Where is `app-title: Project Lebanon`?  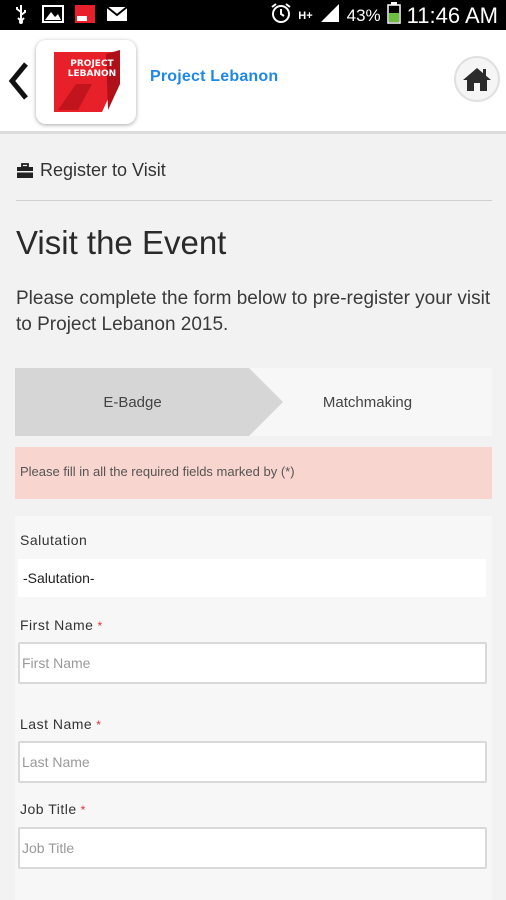
app-title: Project Lebanon is located at coordinates (214, 76).